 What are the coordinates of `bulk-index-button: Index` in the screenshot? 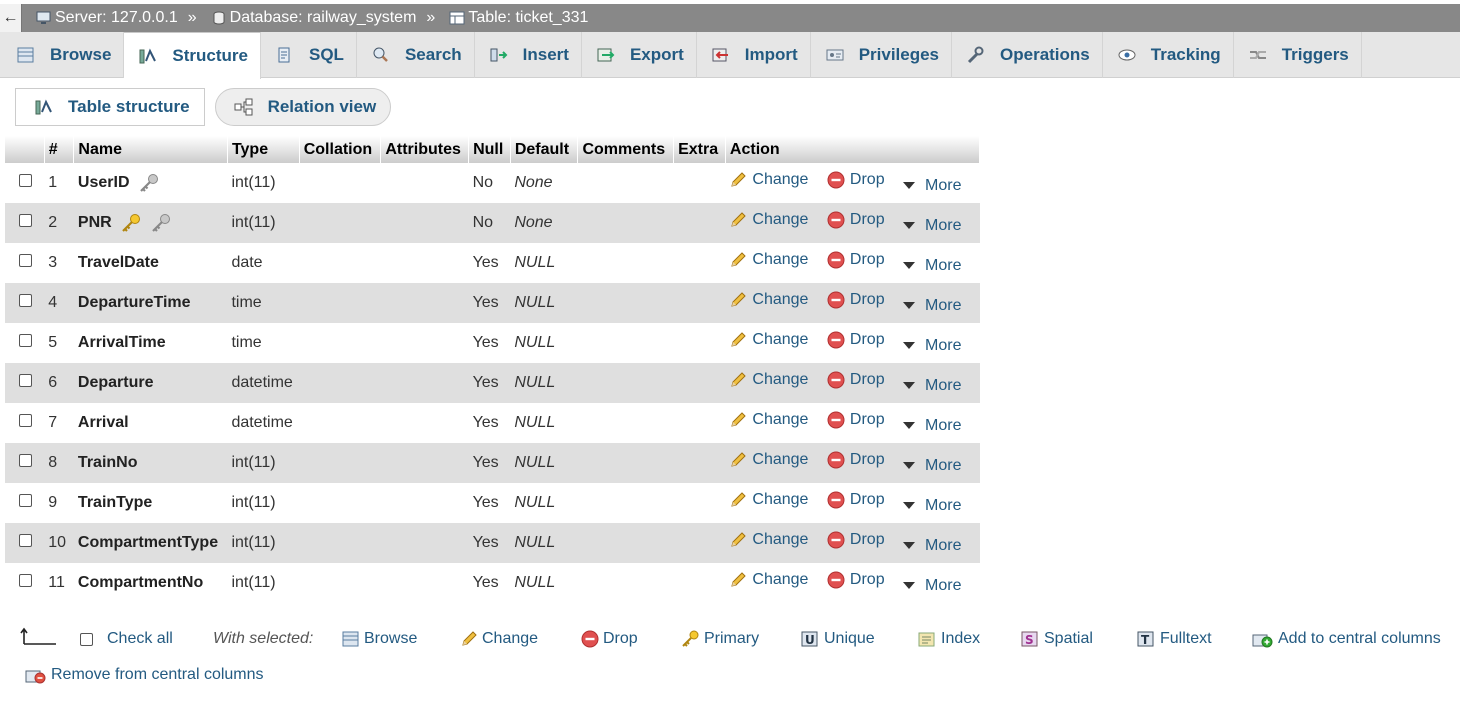 It's located at (948, 639).